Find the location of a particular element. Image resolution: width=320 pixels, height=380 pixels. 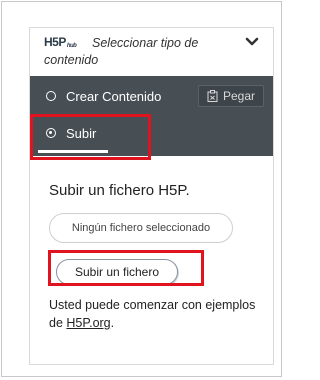

chevron-down-icon is located at coordinates (252, 42).